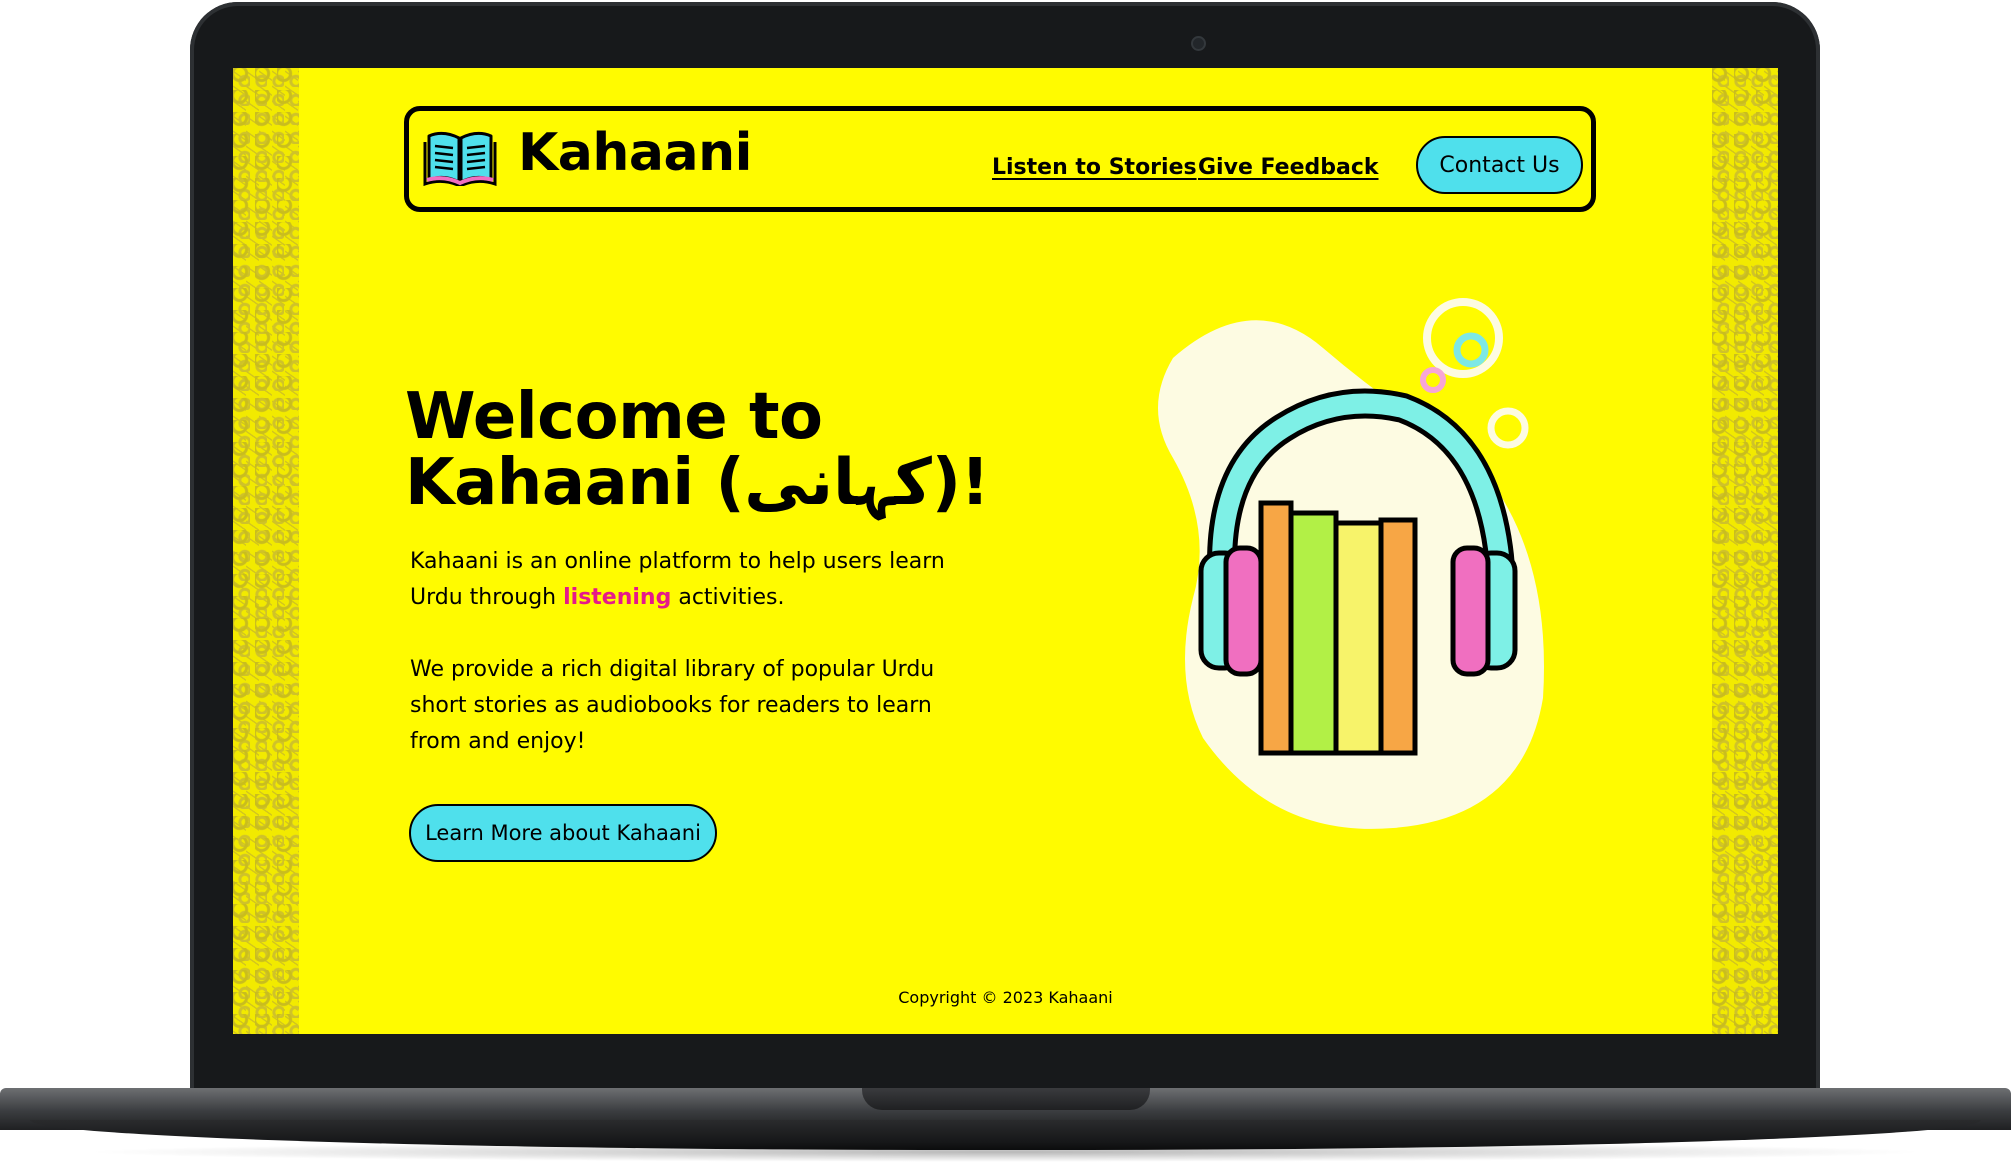  Describe the element at coordinates (1745, 551) in the screenshot. I see `urdu-pattern-right` at that location.